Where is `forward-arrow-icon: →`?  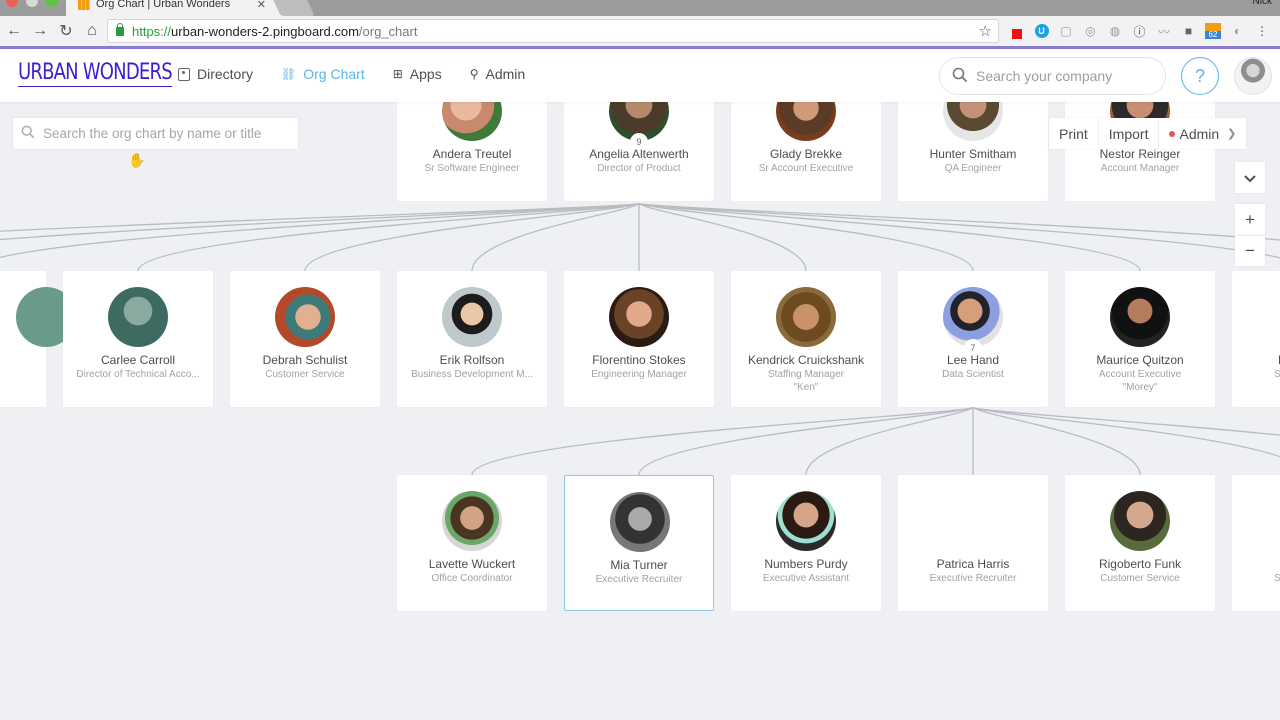
forward-arrow-icon: → is located at coordinates (40, 31).